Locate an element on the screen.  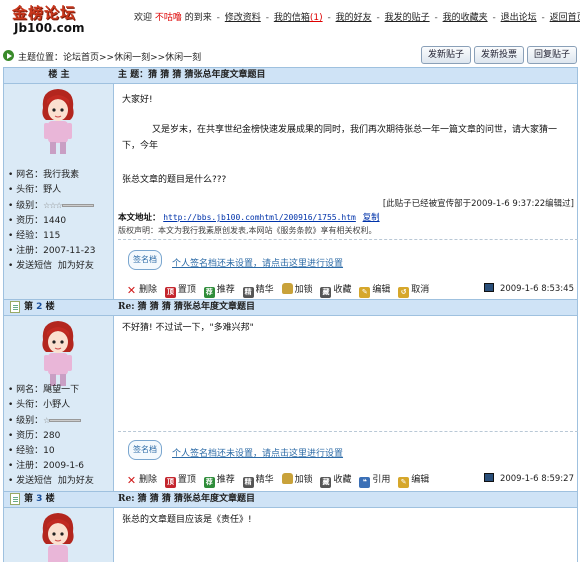
post-title: 主 题：猜 猜 猜 猜张总年度文章题目 is located at coordinates (192, 75).